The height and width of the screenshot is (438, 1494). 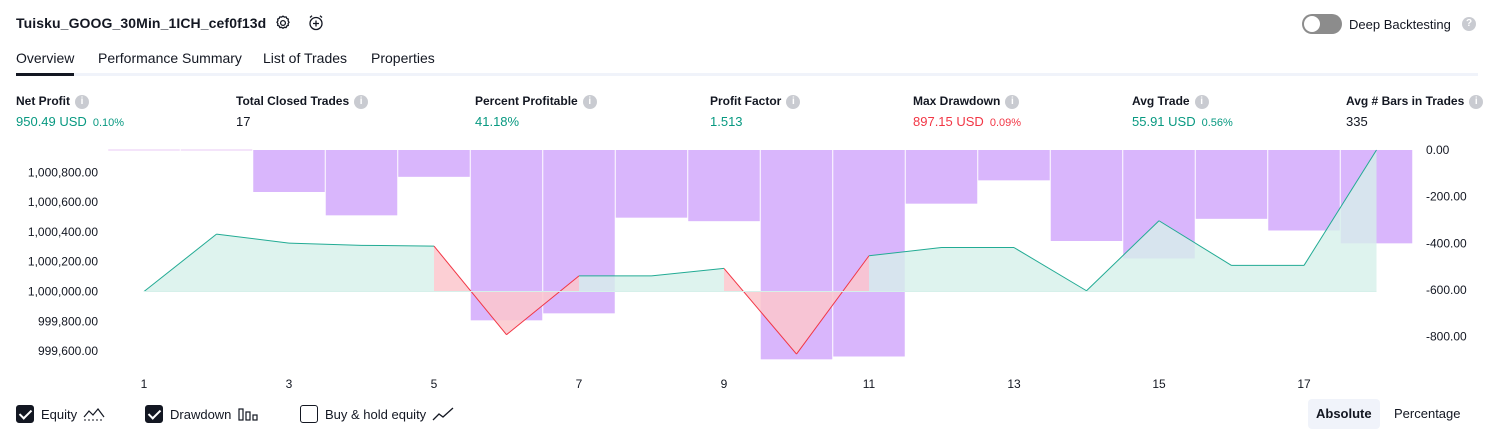 I want to click on metric-label: Net Profit, so click(x=43, y=101).